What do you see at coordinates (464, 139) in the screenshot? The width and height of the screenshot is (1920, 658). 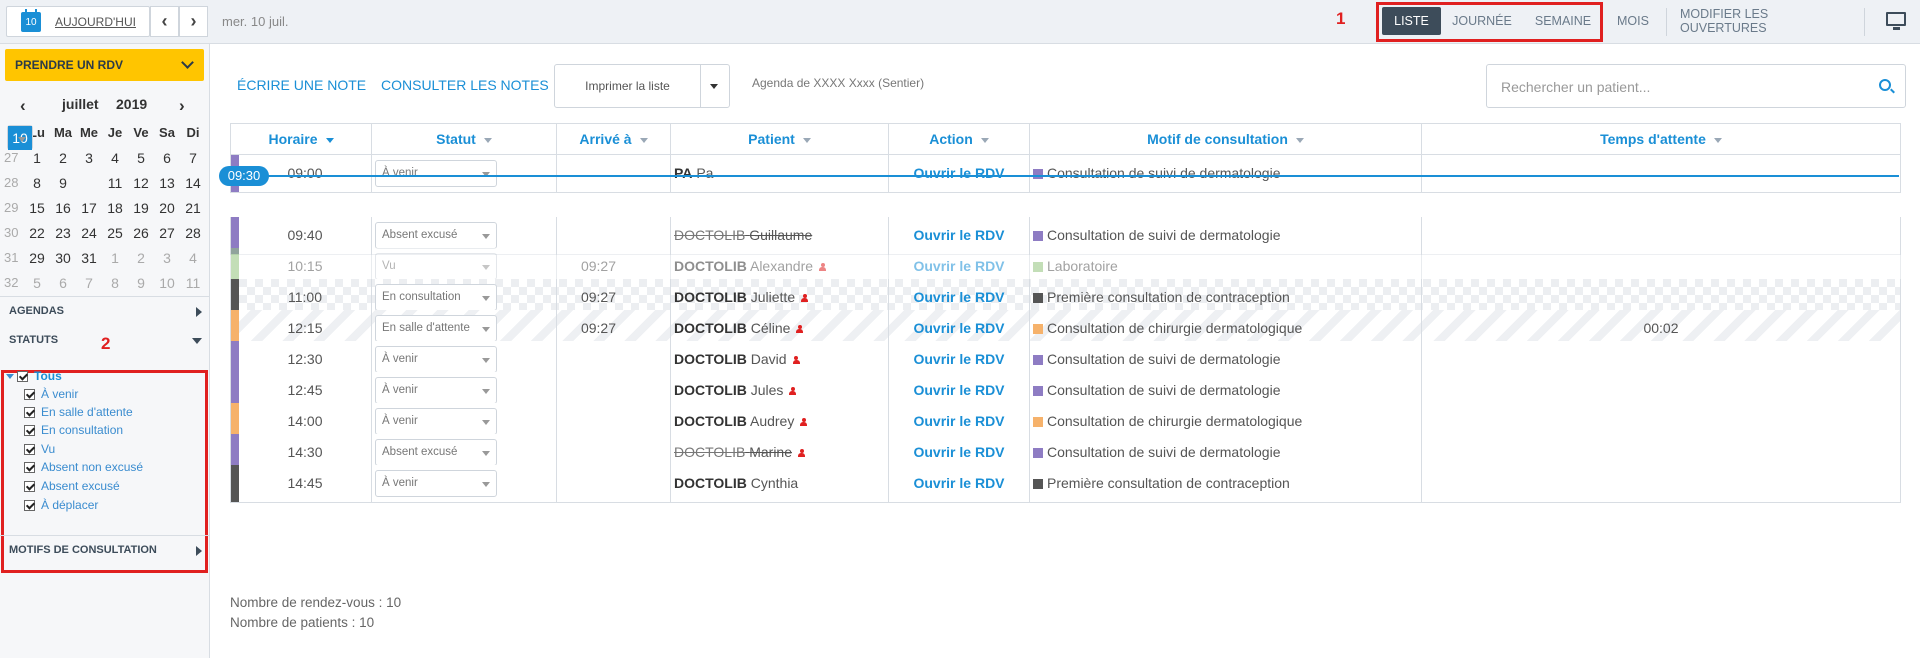 I see `header-statut: Statut` at bounding box center [464, 139].